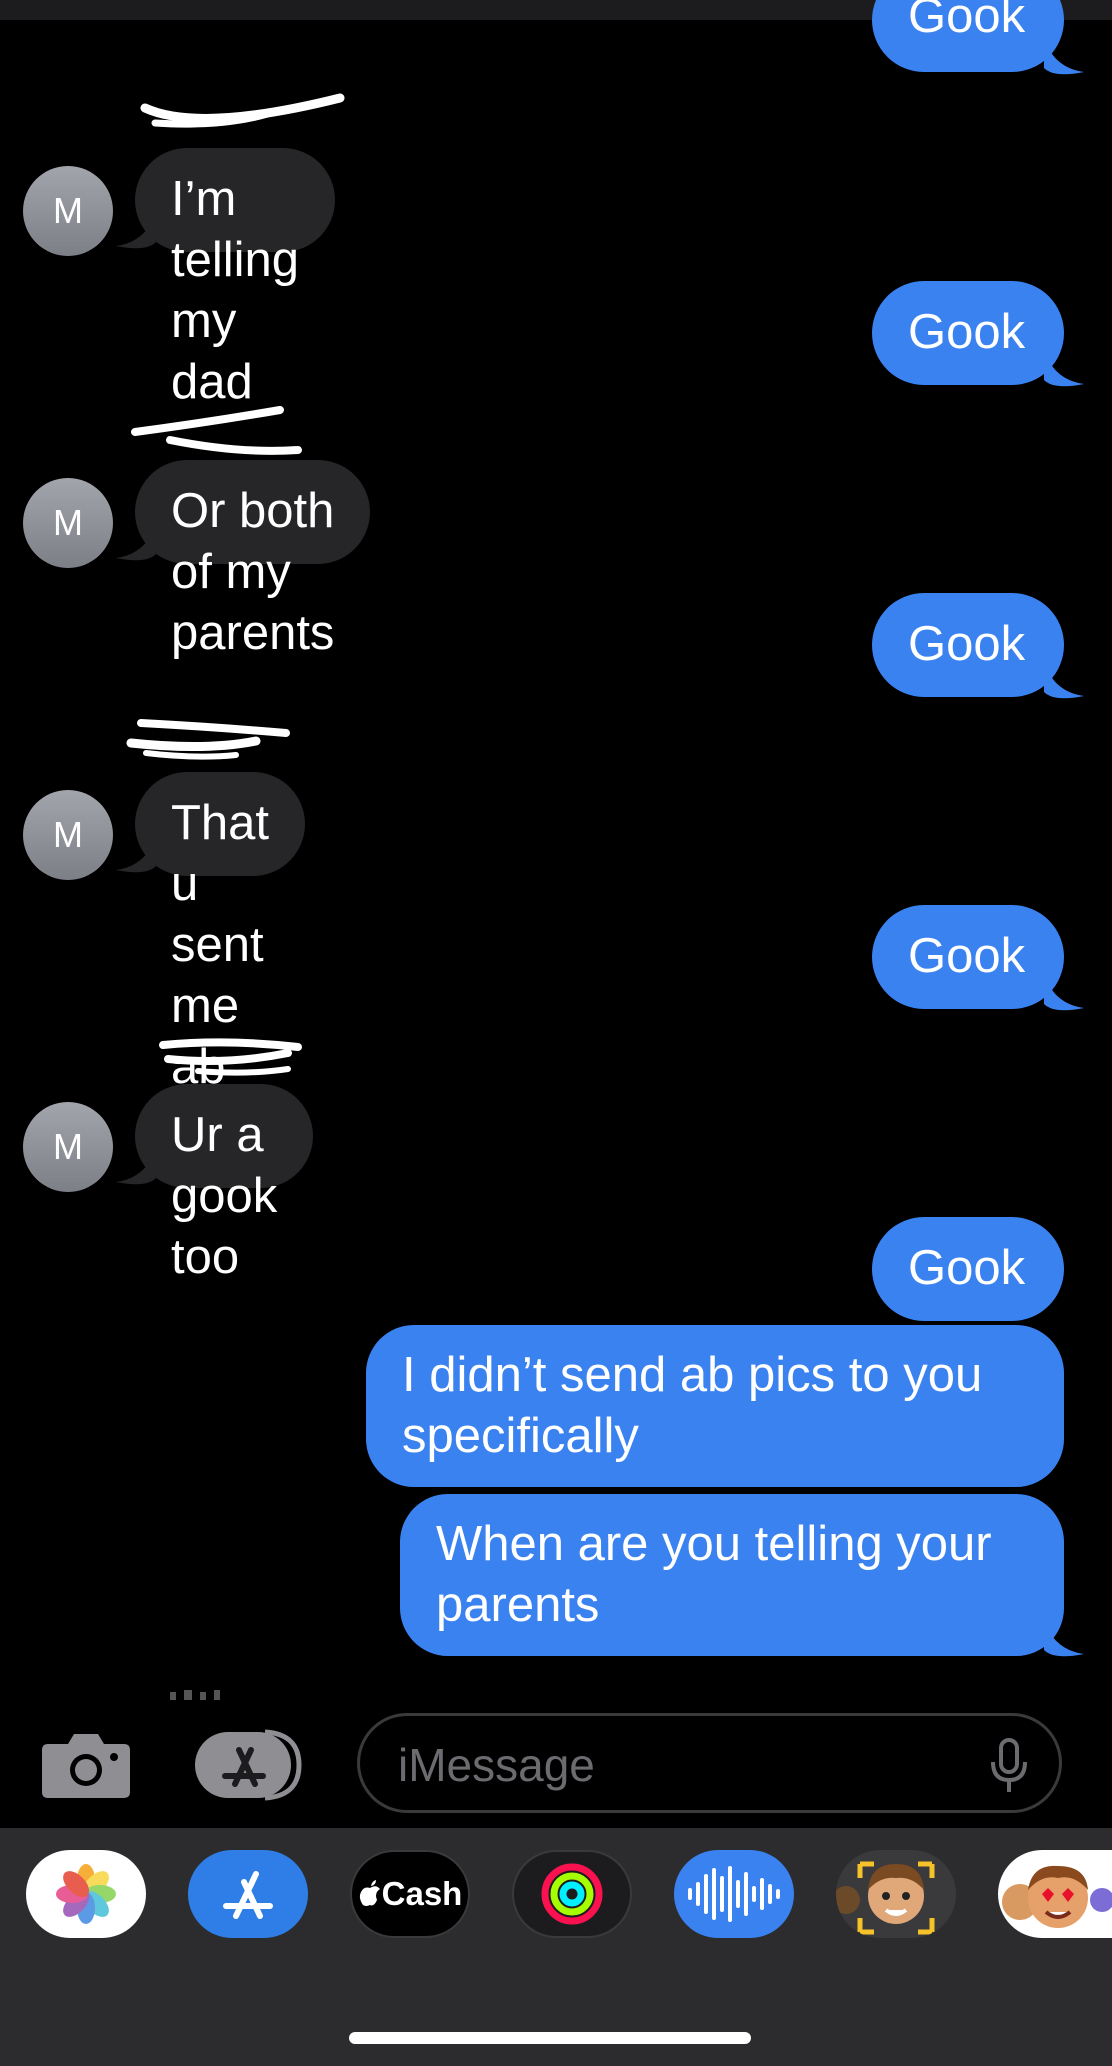 The height and width of the screenshot is (2066, 1112). I want to click on compose-bar, so click(556, 1764).